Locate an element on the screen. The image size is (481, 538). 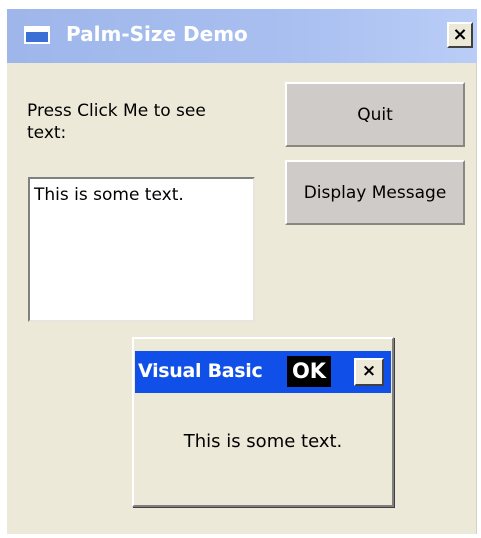
text-box: This is some text. is located at coordinates (141, 249).